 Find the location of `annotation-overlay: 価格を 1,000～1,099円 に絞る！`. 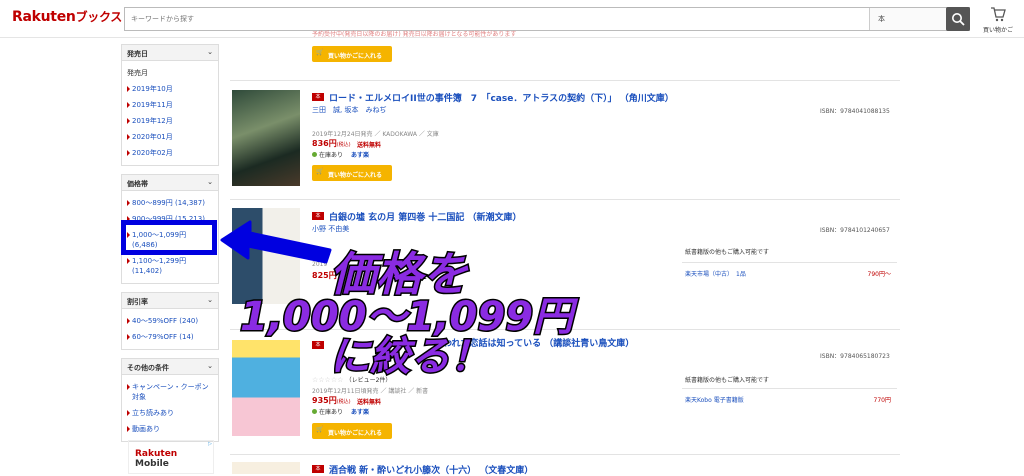

annotation-overlay: 価格を 1,000～1,099円 に絞る！ is located at coordinates (400, 301).